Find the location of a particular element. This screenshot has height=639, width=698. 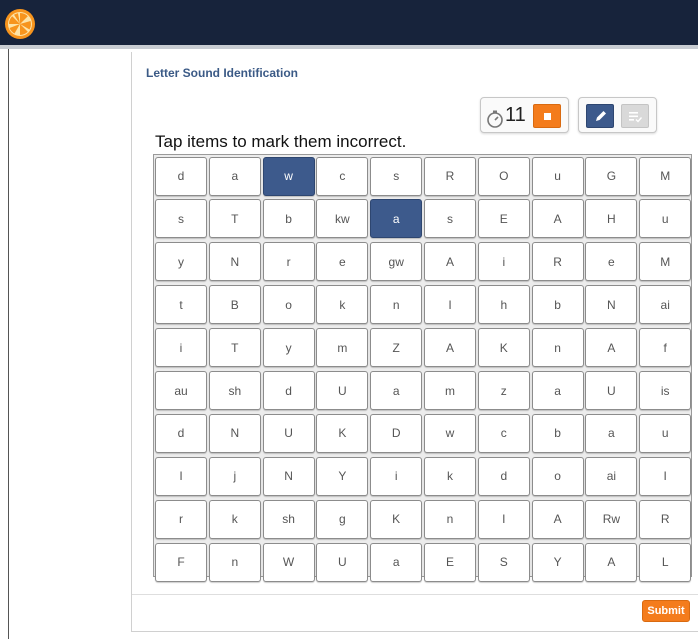

pencil-button is located at coordinates (600, 116).